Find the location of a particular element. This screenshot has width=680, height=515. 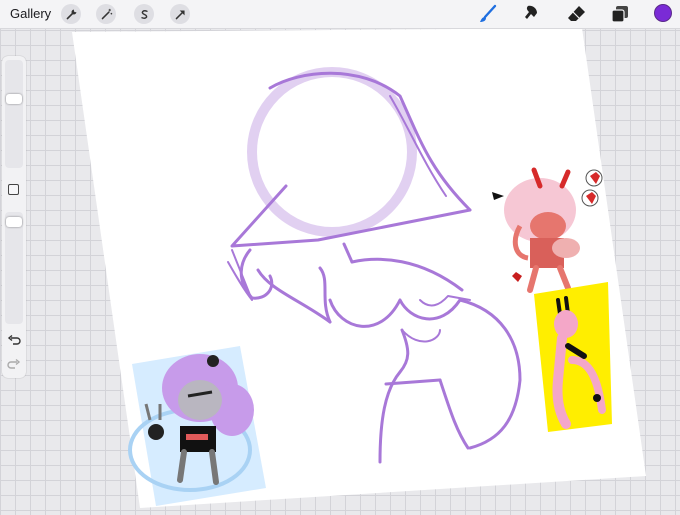

selection-button is located at coordinates (144, 14).